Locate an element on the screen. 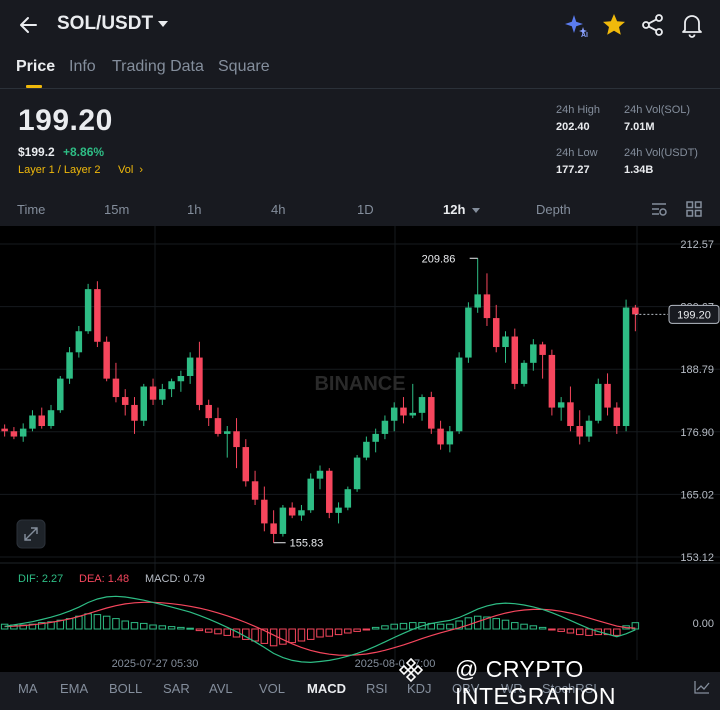 The width and height of the screenshot is (720, 710). vol-sol-label: 24h Vol(SOL) is located at coordinates (657, 110).